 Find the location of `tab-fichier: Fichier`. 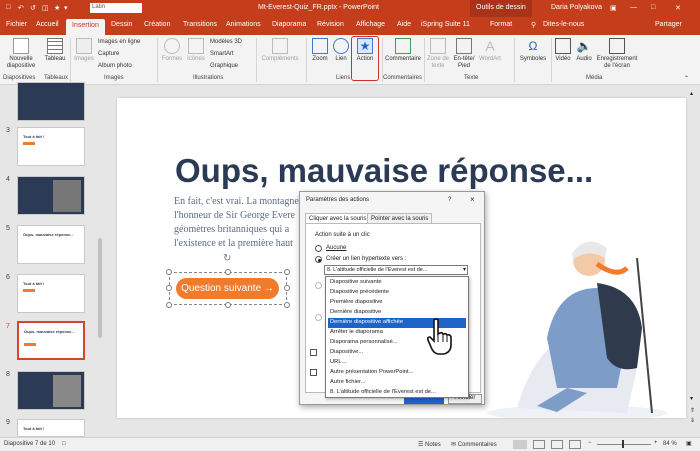

tab-fichier: Fichier is located at coordinates (16, 24).